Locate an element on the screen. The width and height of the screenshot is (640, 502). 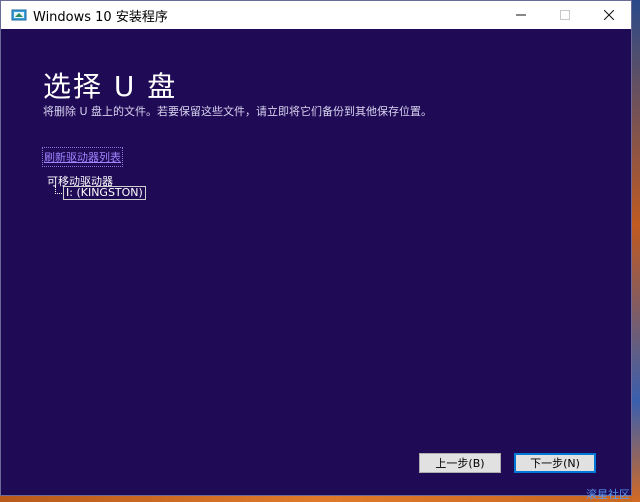
close-button is located at coordinates (609, 15).